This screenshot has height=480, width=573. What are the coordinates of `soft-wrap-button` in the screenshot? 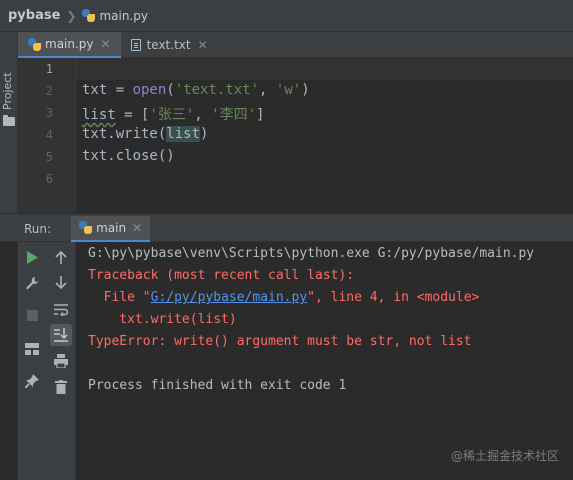 It's located at (61, 309).